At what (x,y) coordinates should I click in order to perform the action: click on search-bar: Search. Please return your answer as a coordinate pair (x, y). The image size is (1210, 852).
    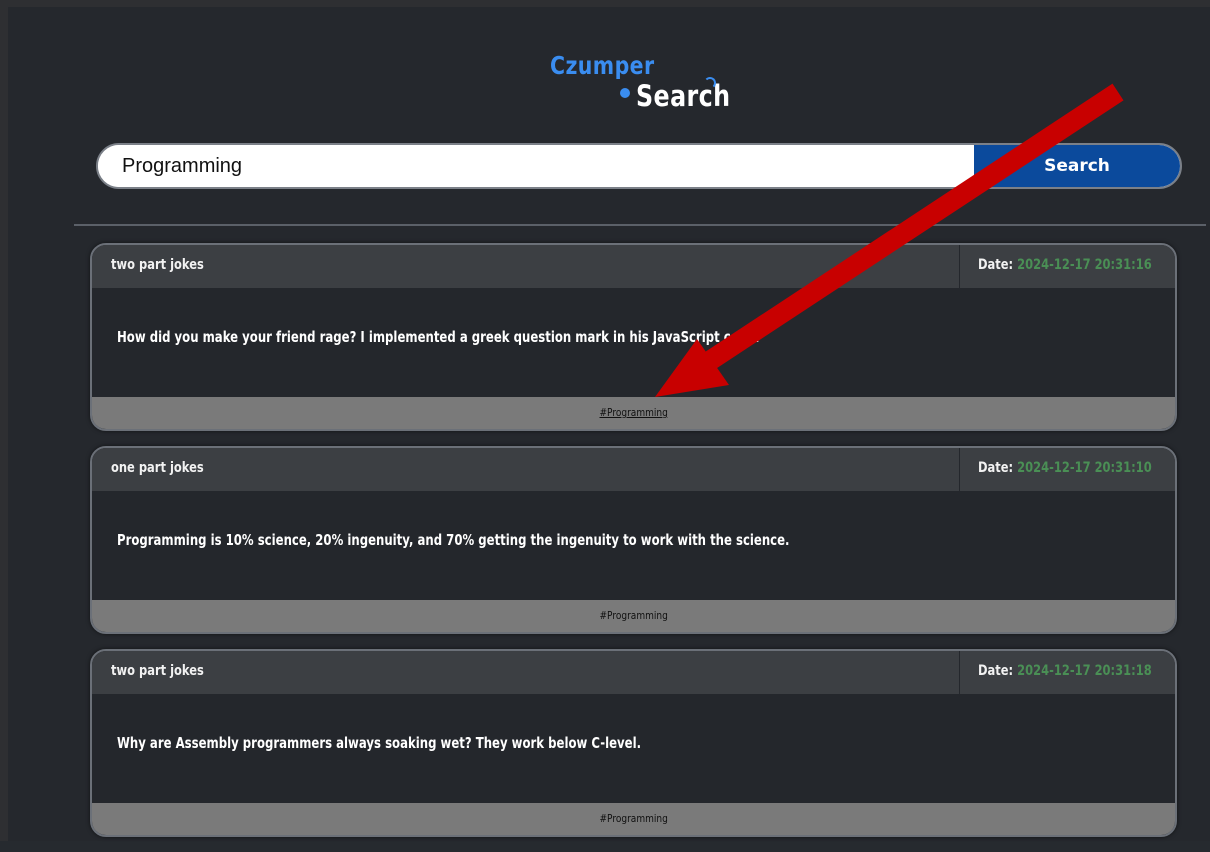
    Looking at the image, I should click on (639, 166).